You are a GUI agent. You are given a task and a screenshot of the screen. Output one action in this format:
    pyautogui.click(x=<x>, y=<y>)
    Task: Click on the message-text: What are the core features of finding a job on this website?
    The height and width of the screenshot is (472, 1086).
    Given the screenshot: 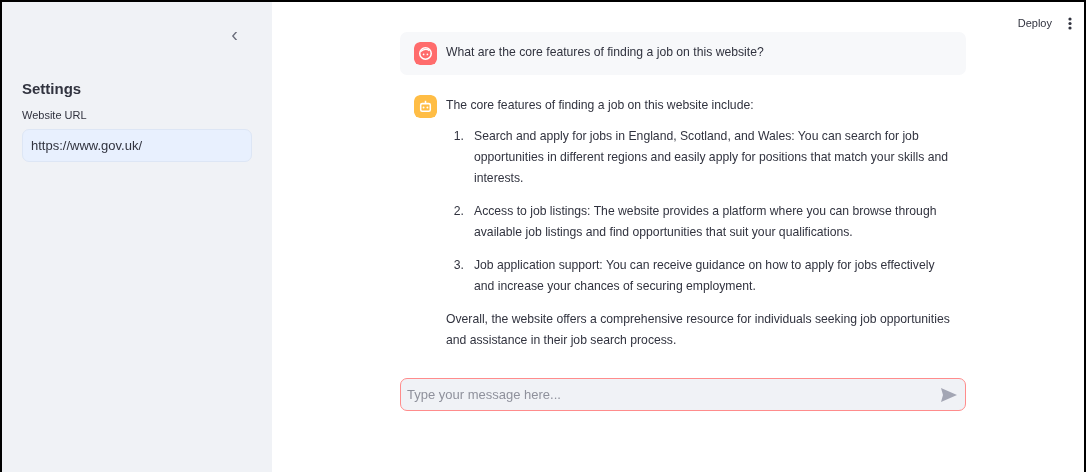 What is the action you would take?
    pyautogui.click(x=605, y=52)
    